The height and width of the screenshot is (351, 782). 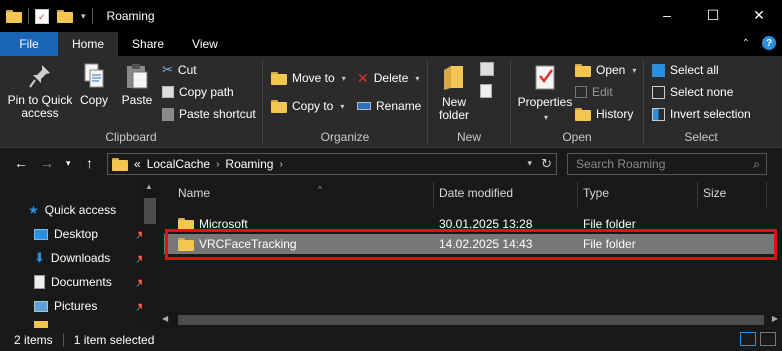 What do you see at coordinates (209, 114) in the screenshot?
I see `paste-shortcut-button: Paste shortcut` at bounding box center [209, 114].